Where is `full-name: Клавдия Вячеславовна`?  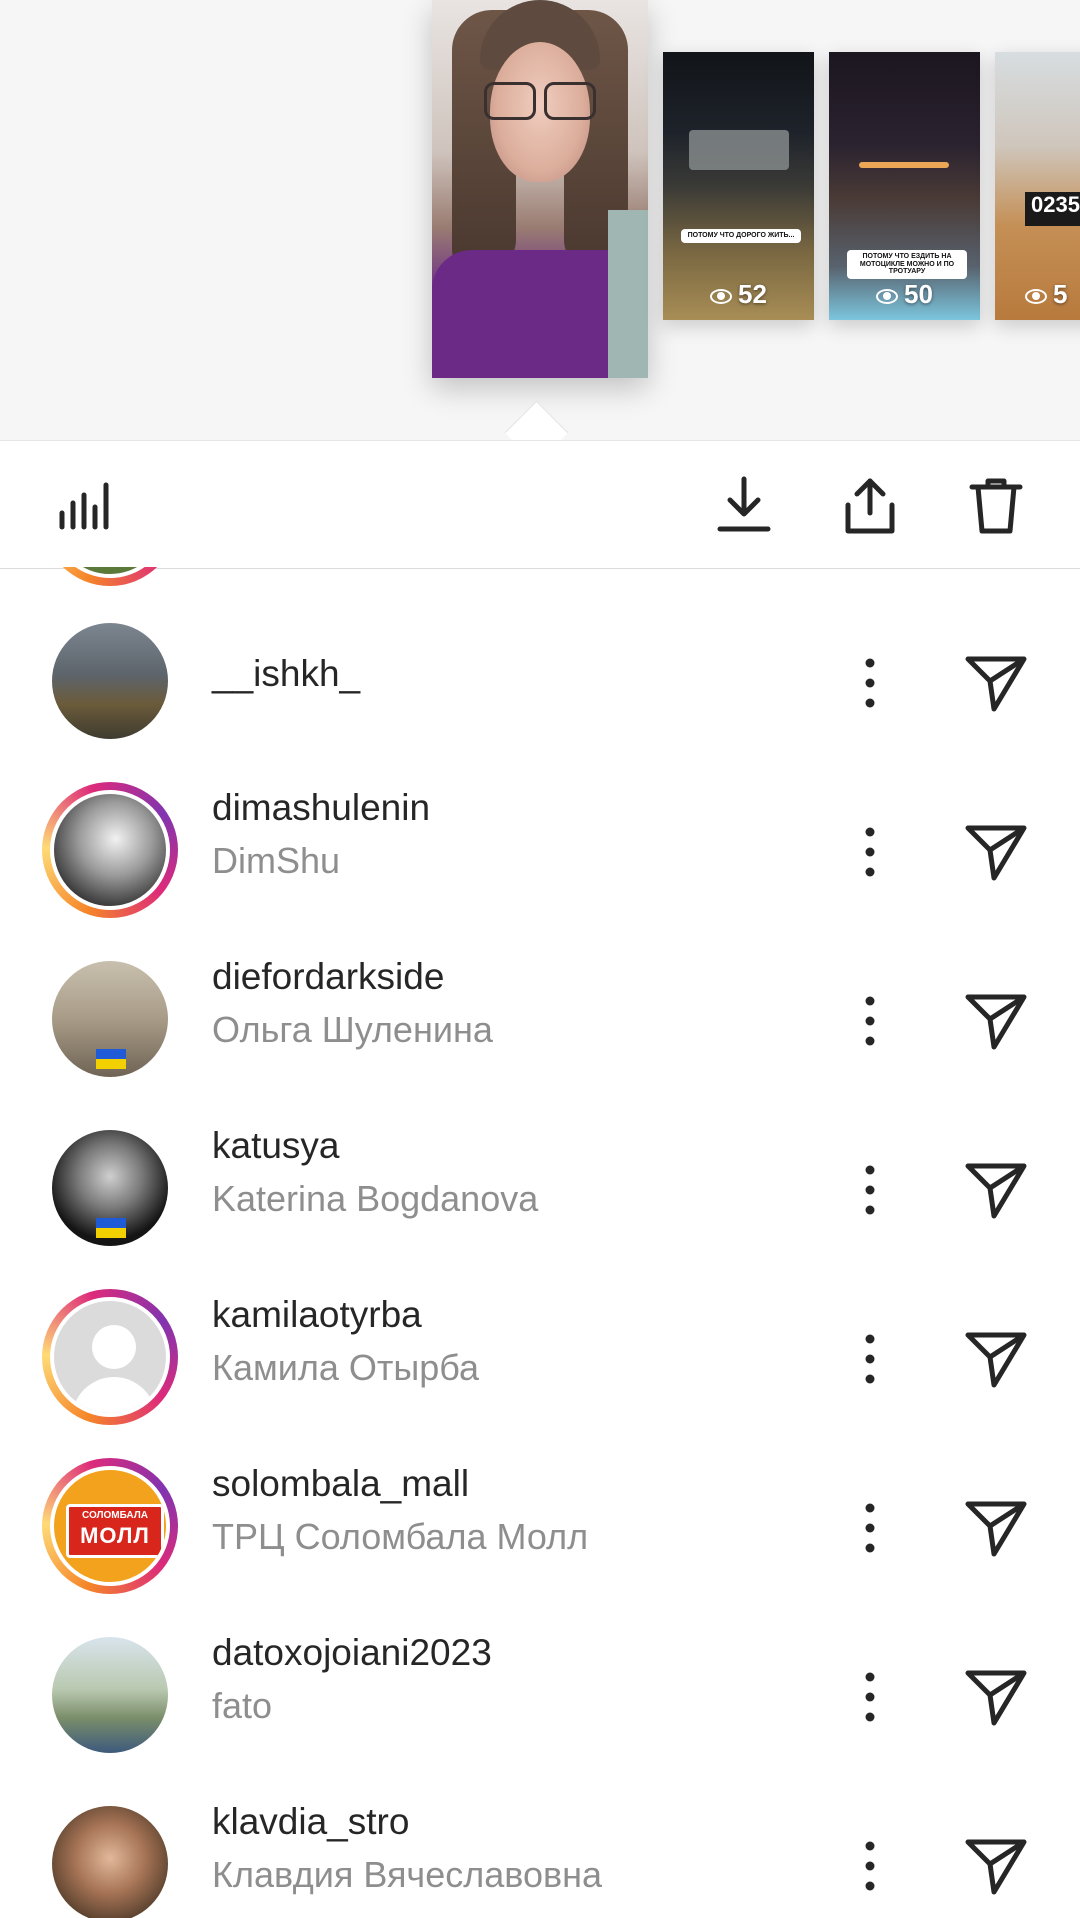 full-name: Клавдия Вячеславовна is located at coordinates (407, 1874).